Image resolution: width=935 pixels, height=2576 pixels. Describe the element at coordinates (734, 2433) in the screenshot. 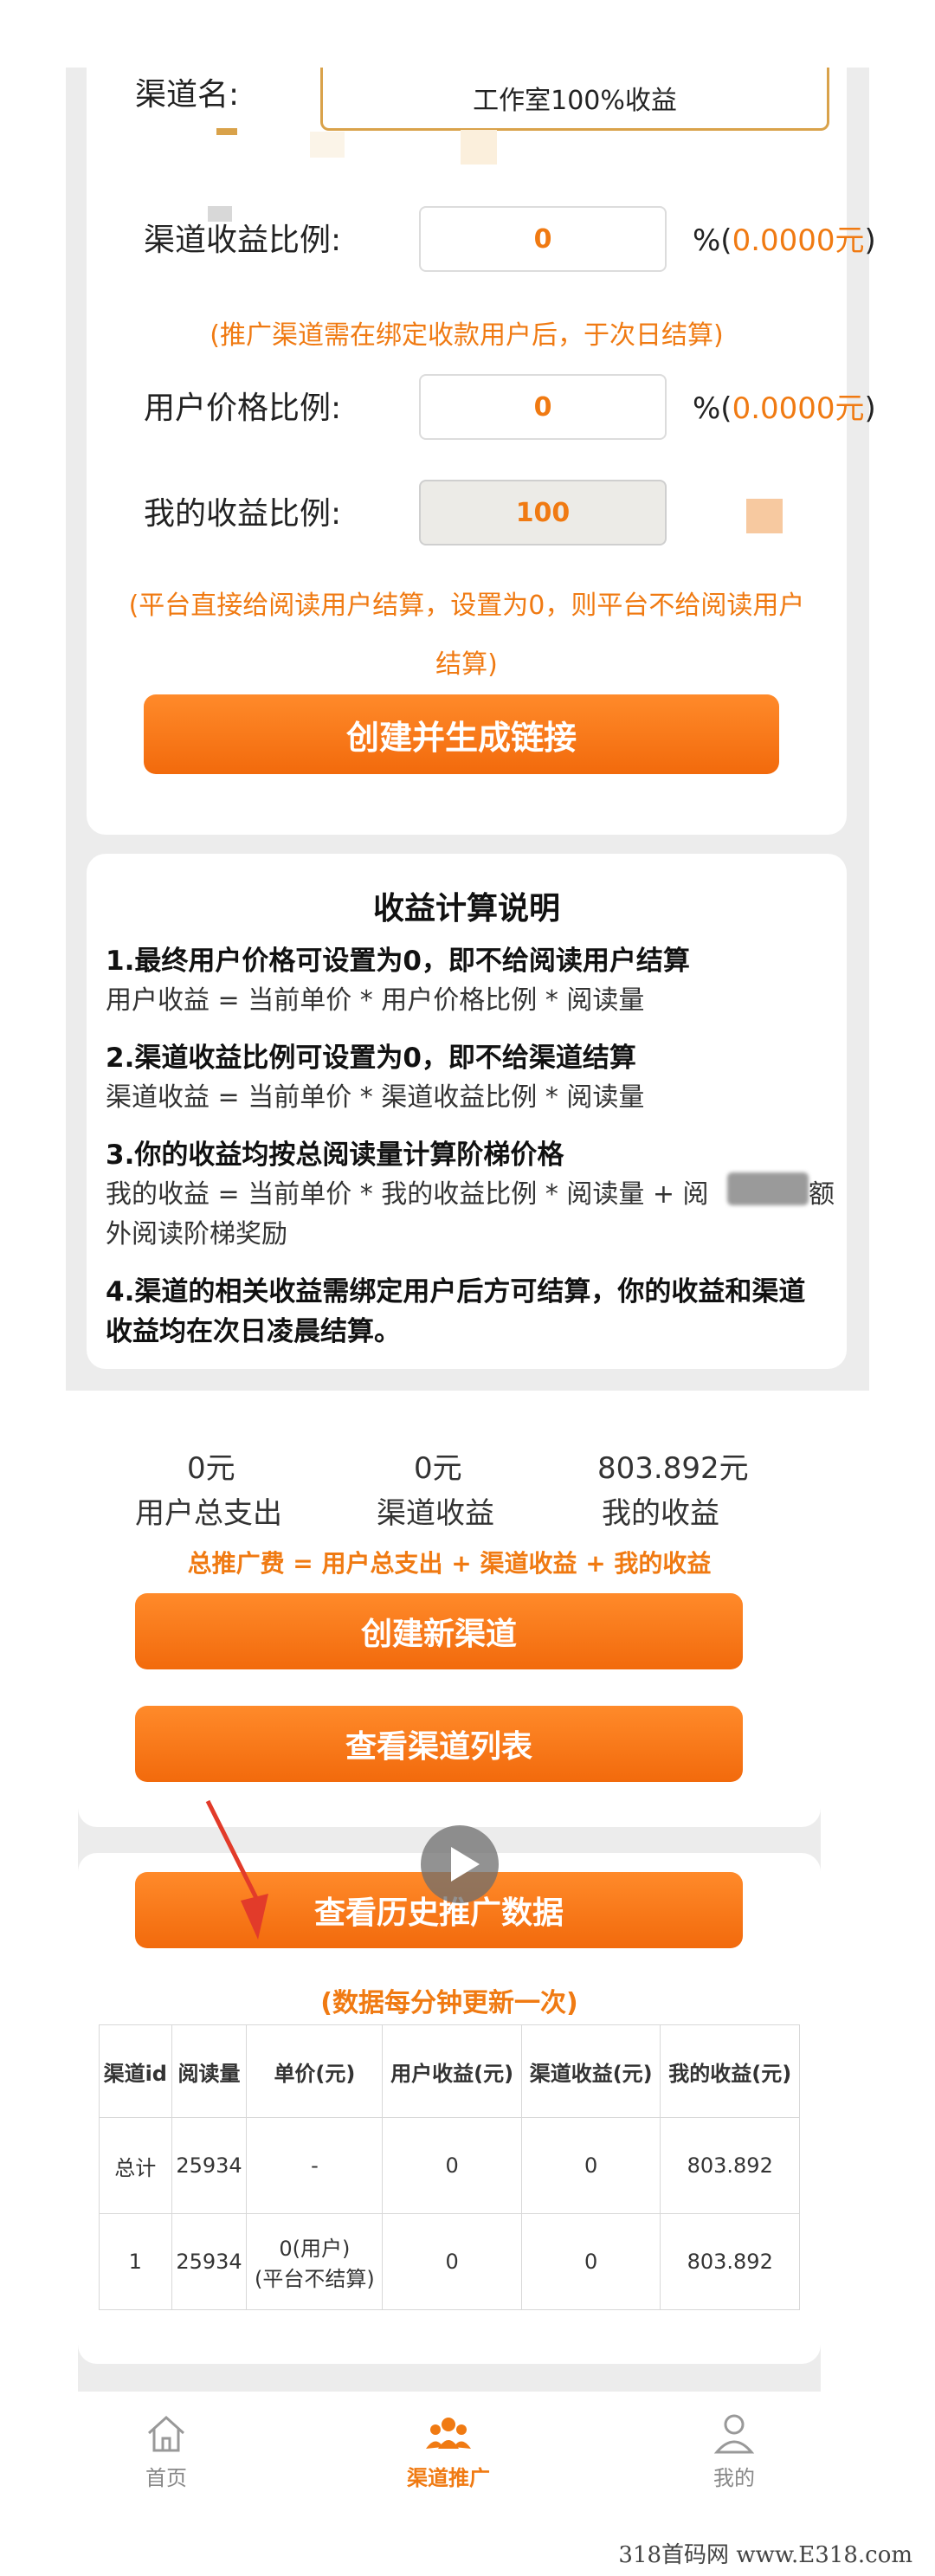

I see `user-icon` at that location.